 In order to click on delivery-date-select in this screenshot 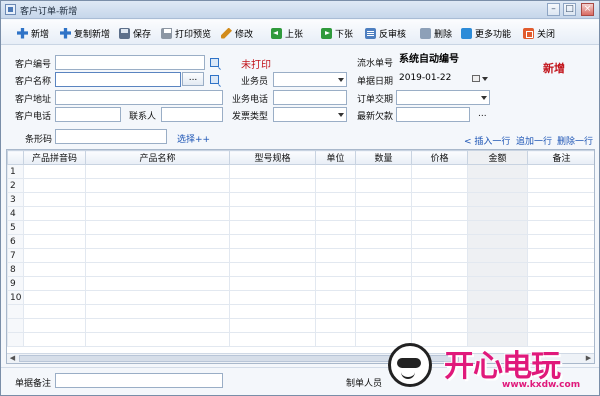, I will do `click(443, 97)`.